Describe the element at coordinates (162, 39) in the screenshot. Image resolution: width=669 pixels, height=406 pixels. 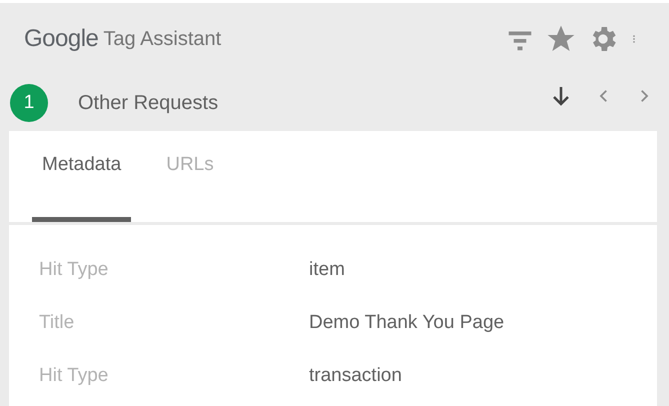
I see `app-title: Tag Assistant` at that location.